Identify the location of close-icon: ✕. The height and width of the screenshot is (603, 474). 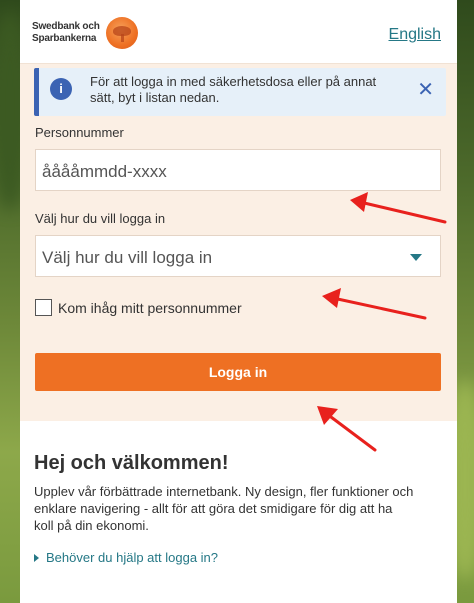
(425, 90).